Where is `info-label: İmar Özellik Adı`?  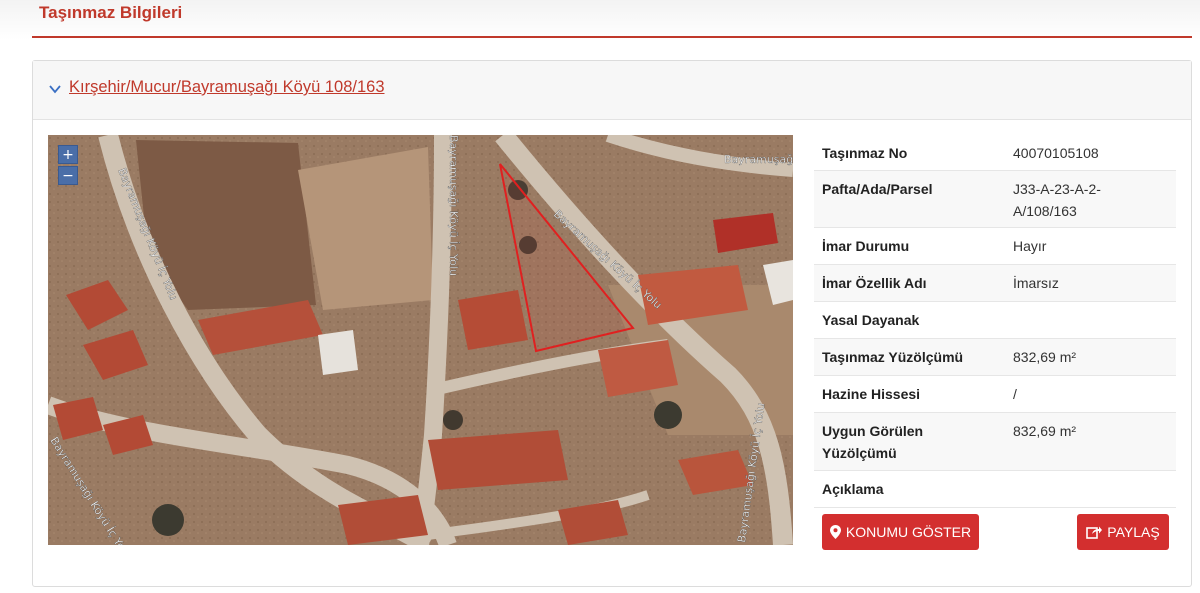 info-label: İmar Özellik Adı is located at coordinates (874, 283).